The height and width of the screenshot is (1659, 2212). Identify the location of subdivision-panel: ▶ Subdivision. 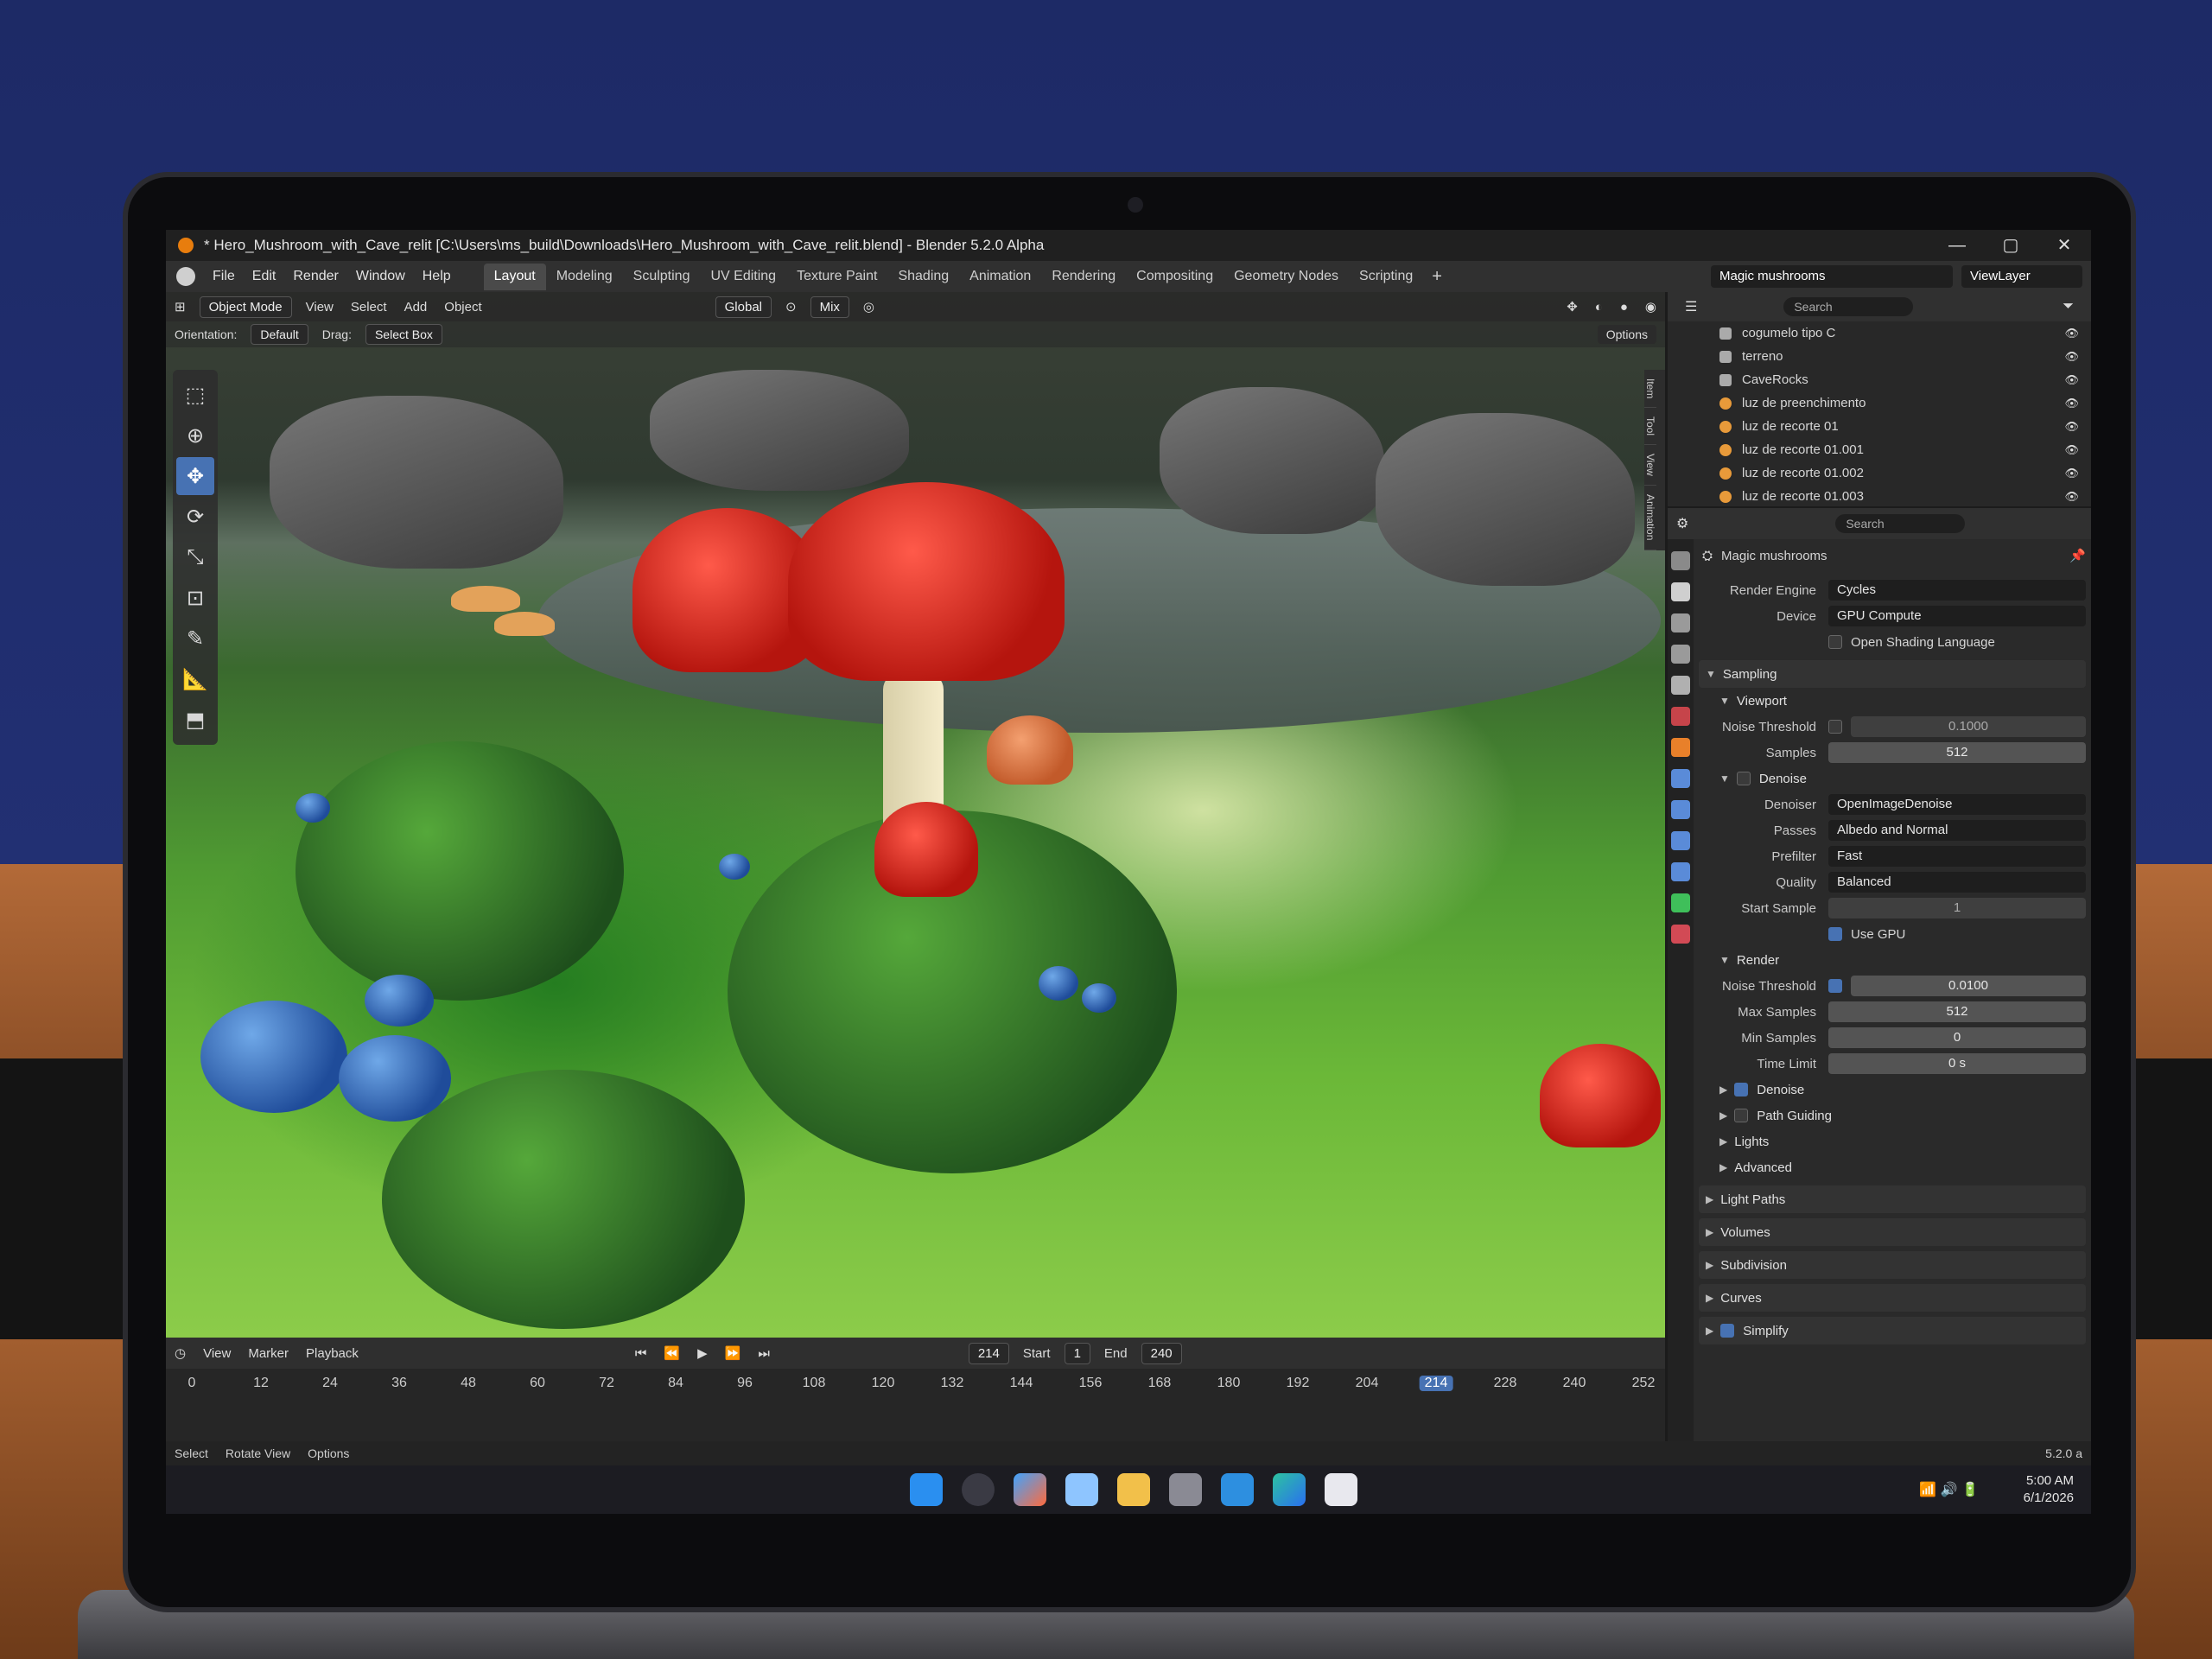
(1892, 1265).